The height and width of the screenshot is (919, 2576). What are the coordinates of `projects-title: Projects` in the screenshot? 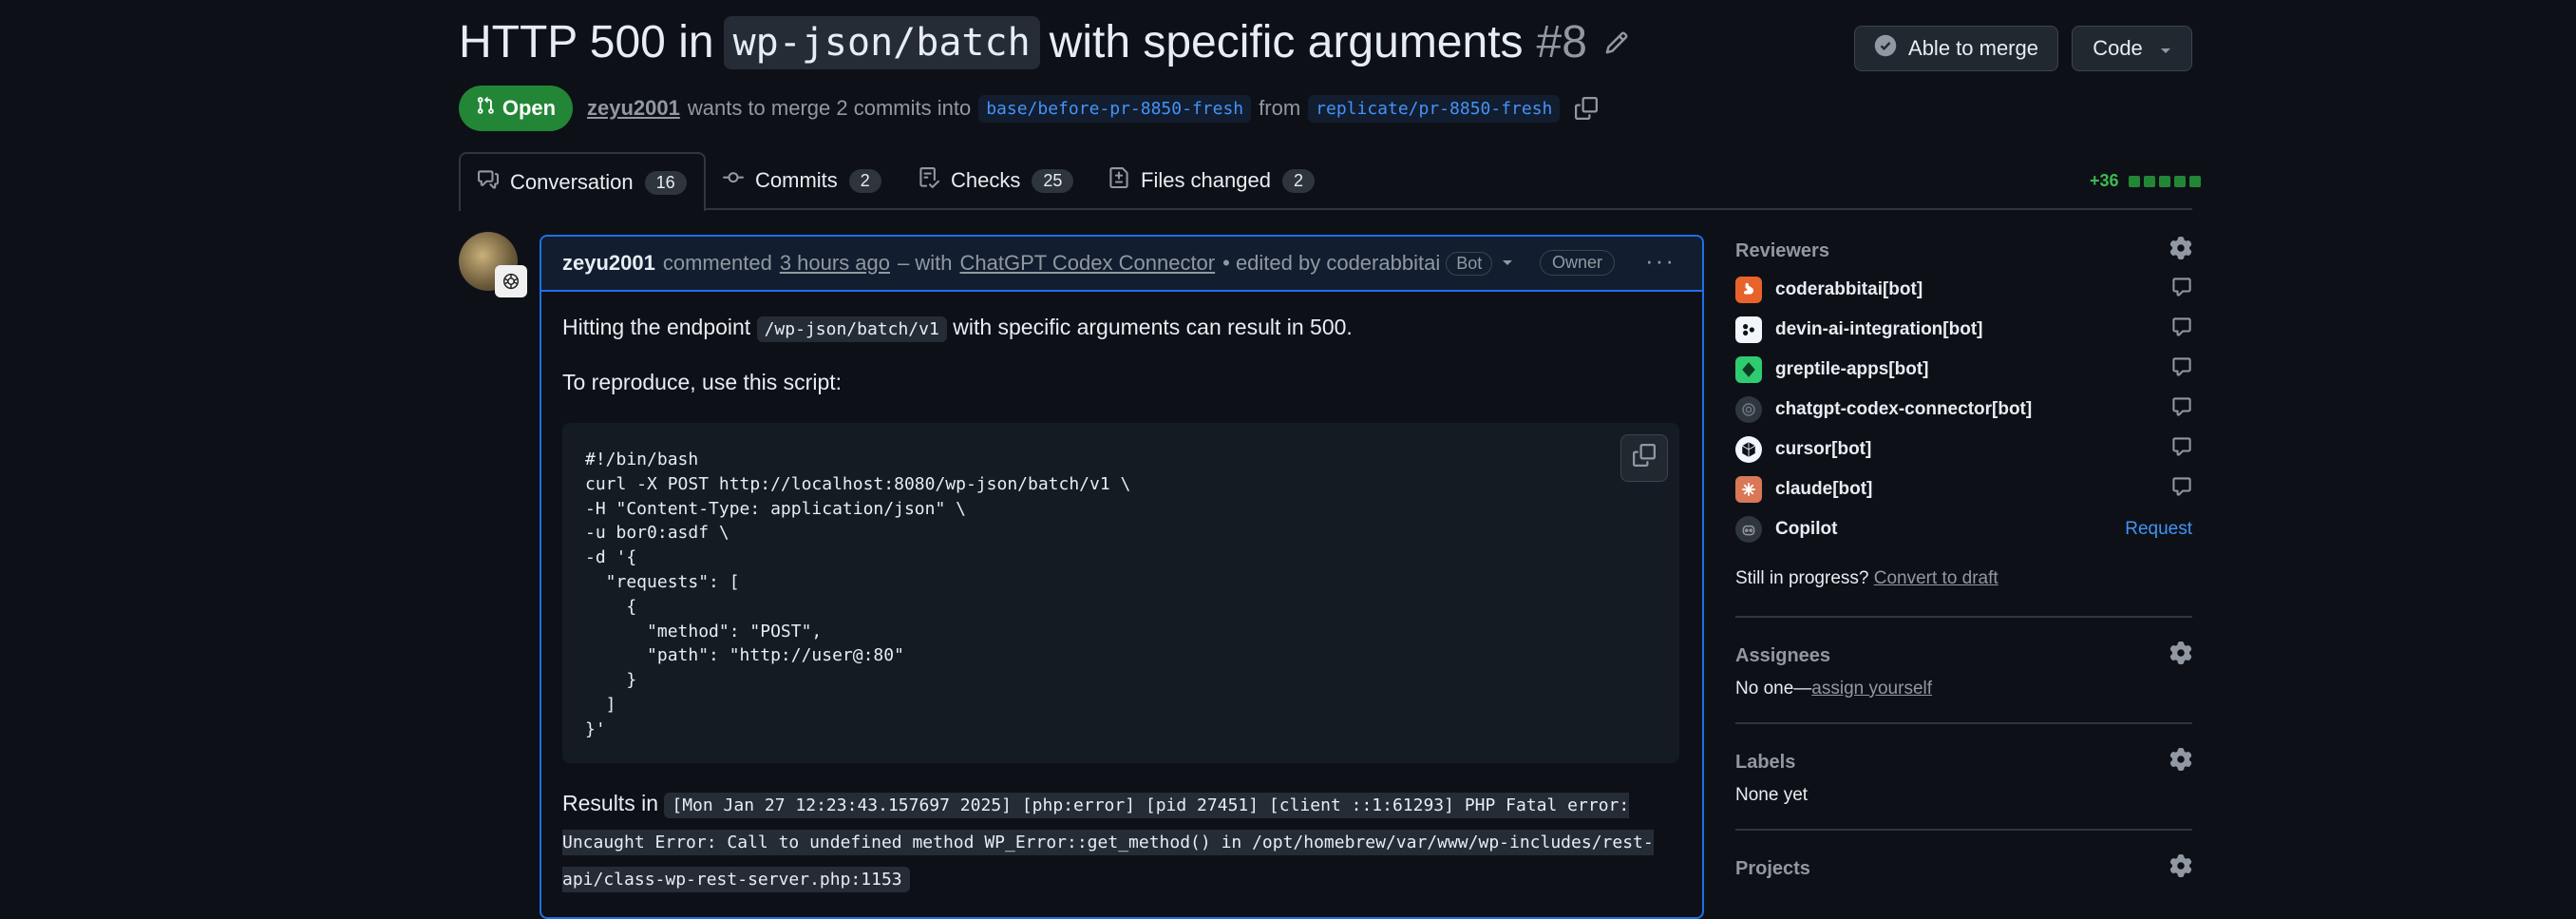 It's located at (1772, 868).